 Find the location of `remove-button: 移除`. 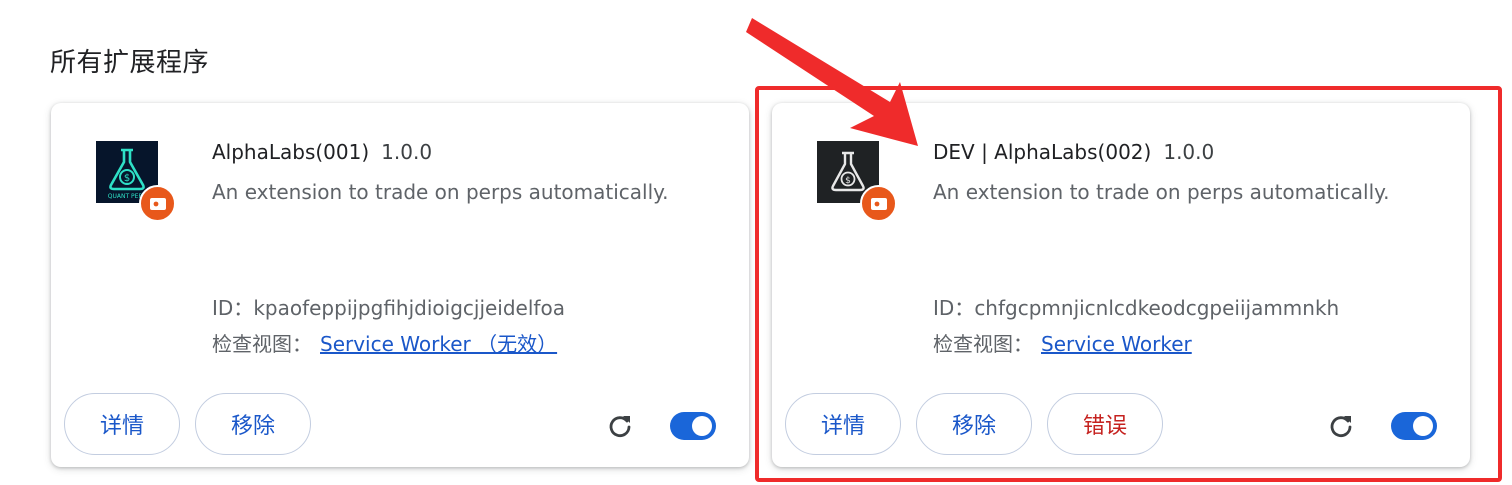

remove-button: 移除 is located at coordinates (253, 424).